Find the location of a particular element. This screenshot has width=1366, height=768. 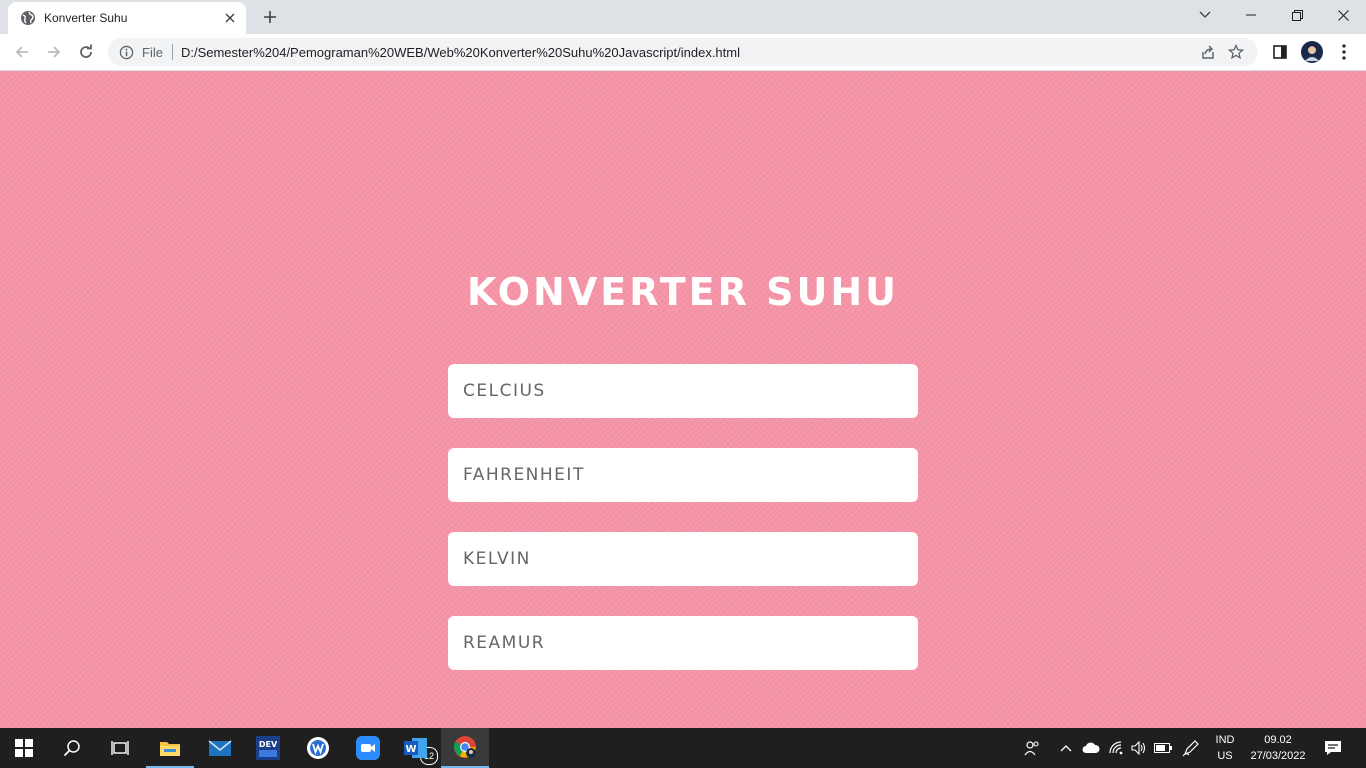

clock-time: 09.02 is located at coordinates (1278, 740).